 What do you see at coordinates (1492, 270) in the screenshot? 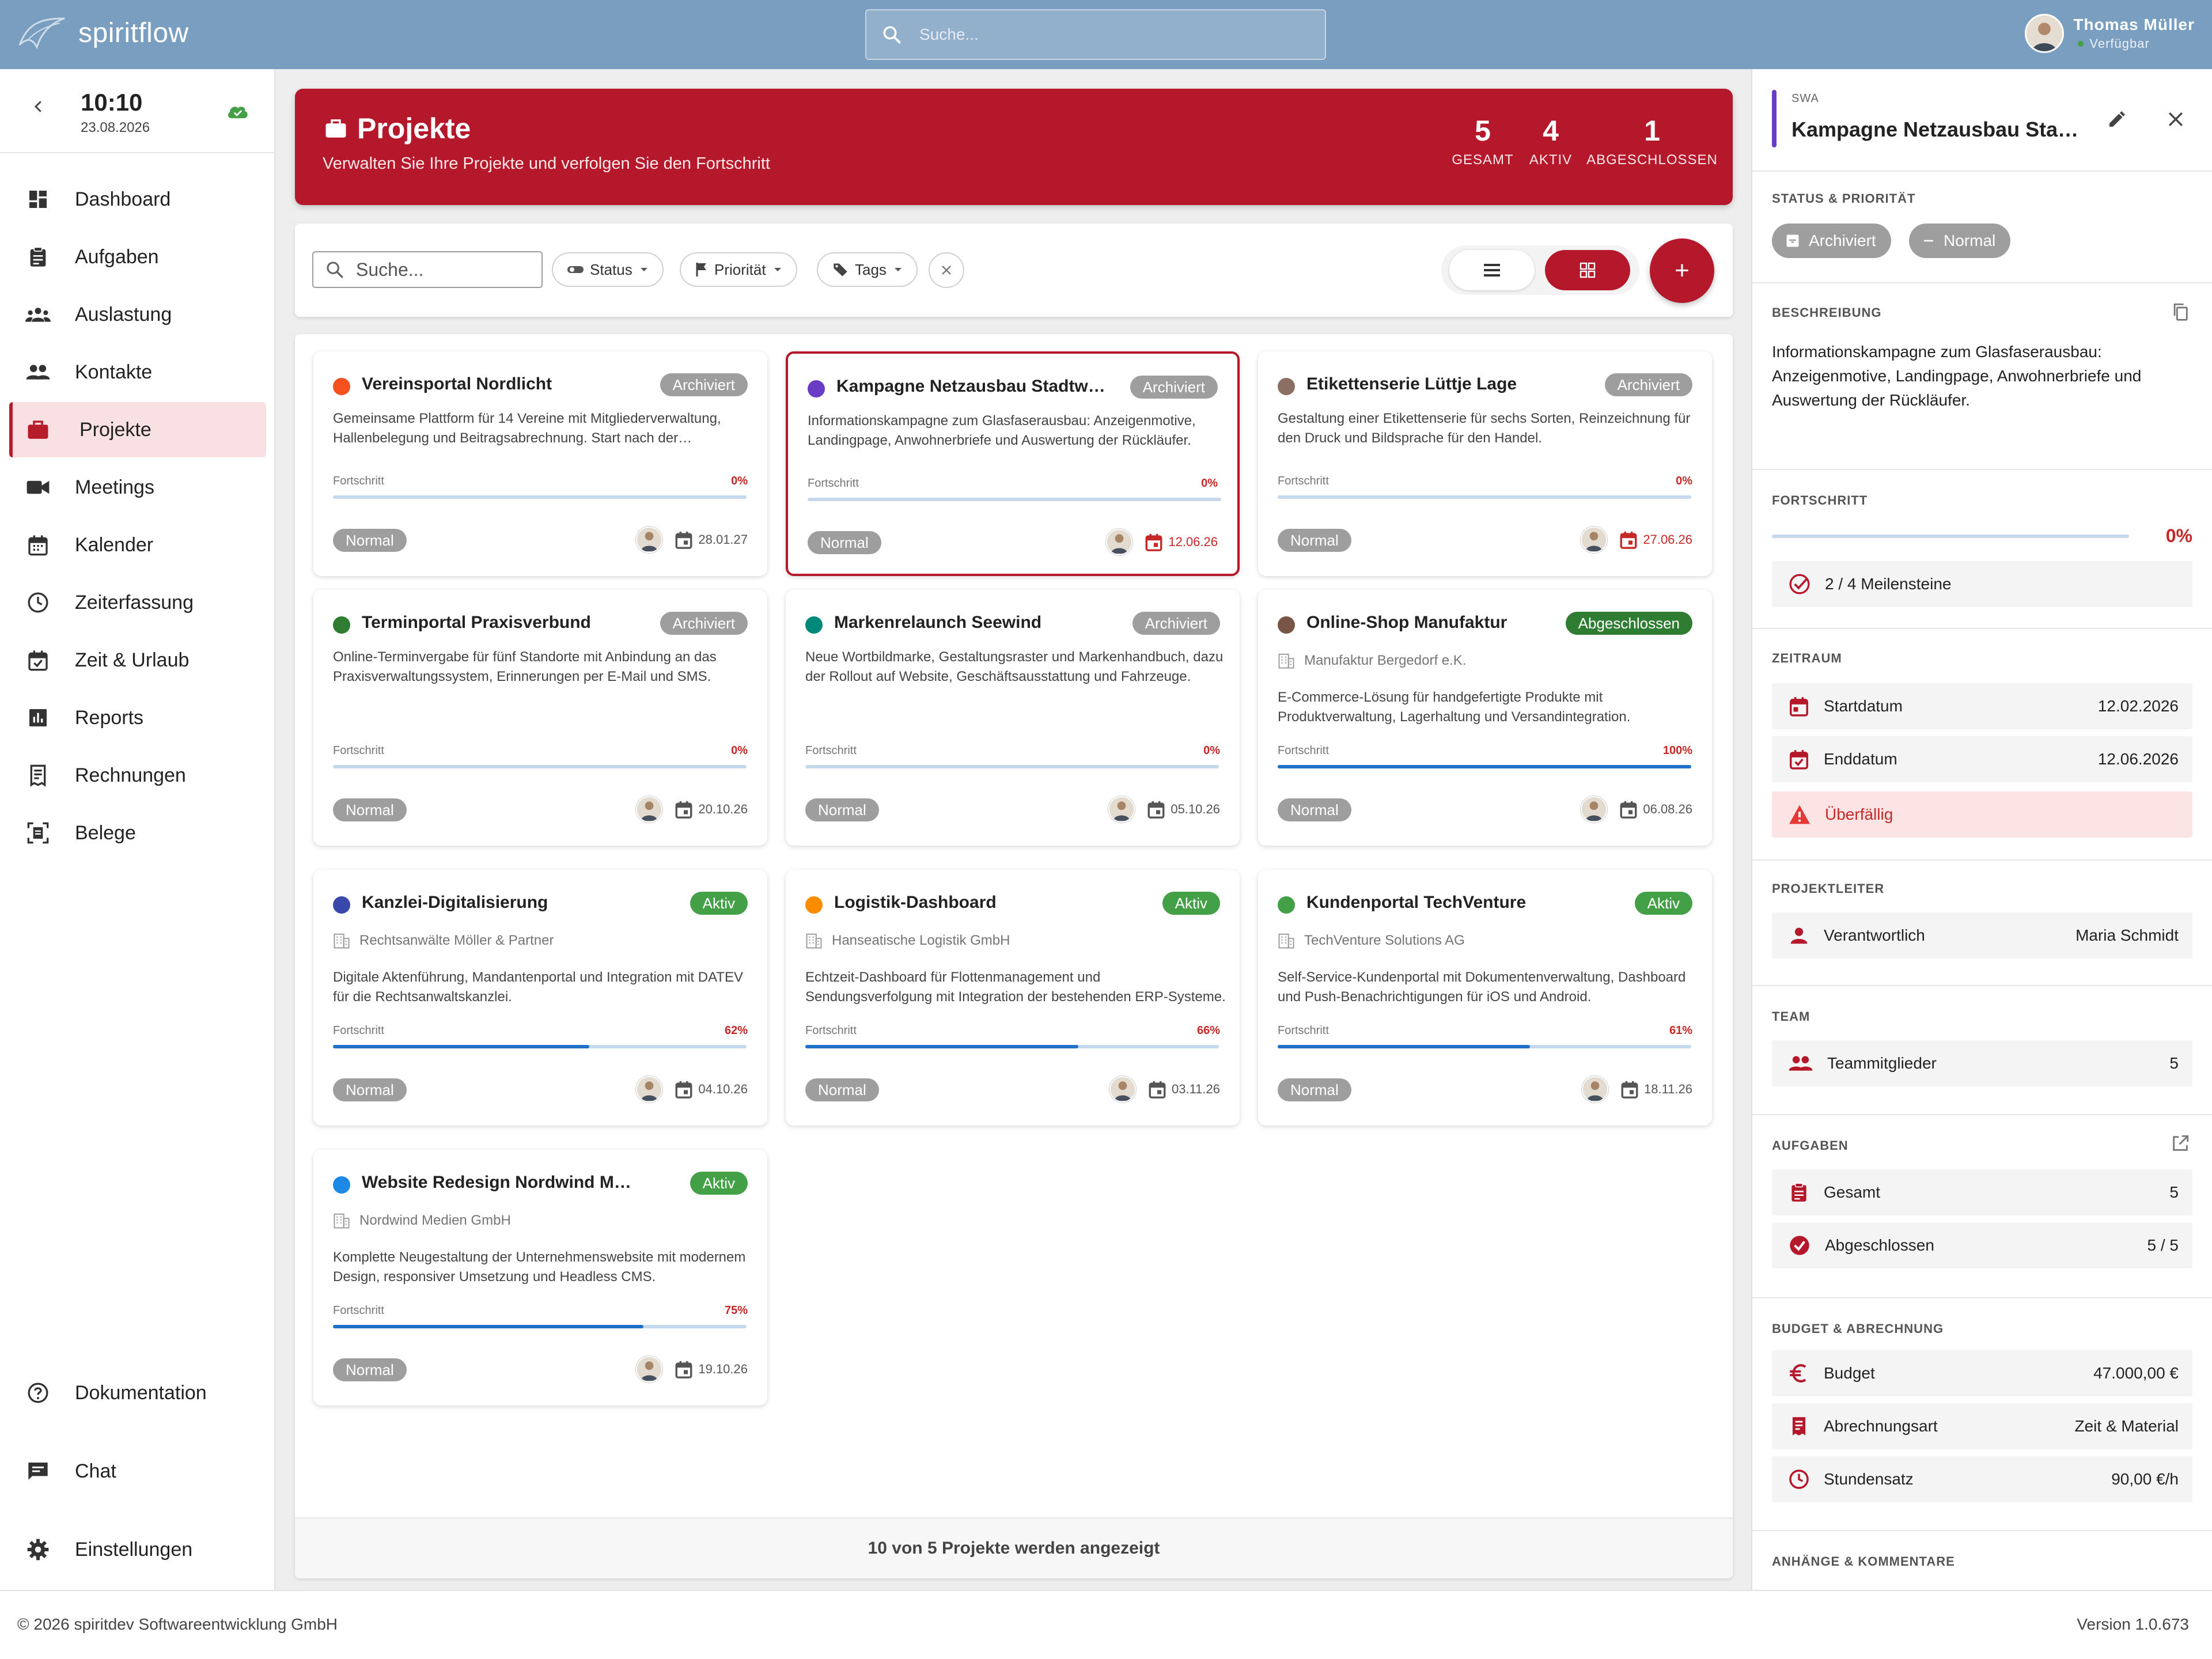
I see `list-view-button` at bounding box center [1492, 270].